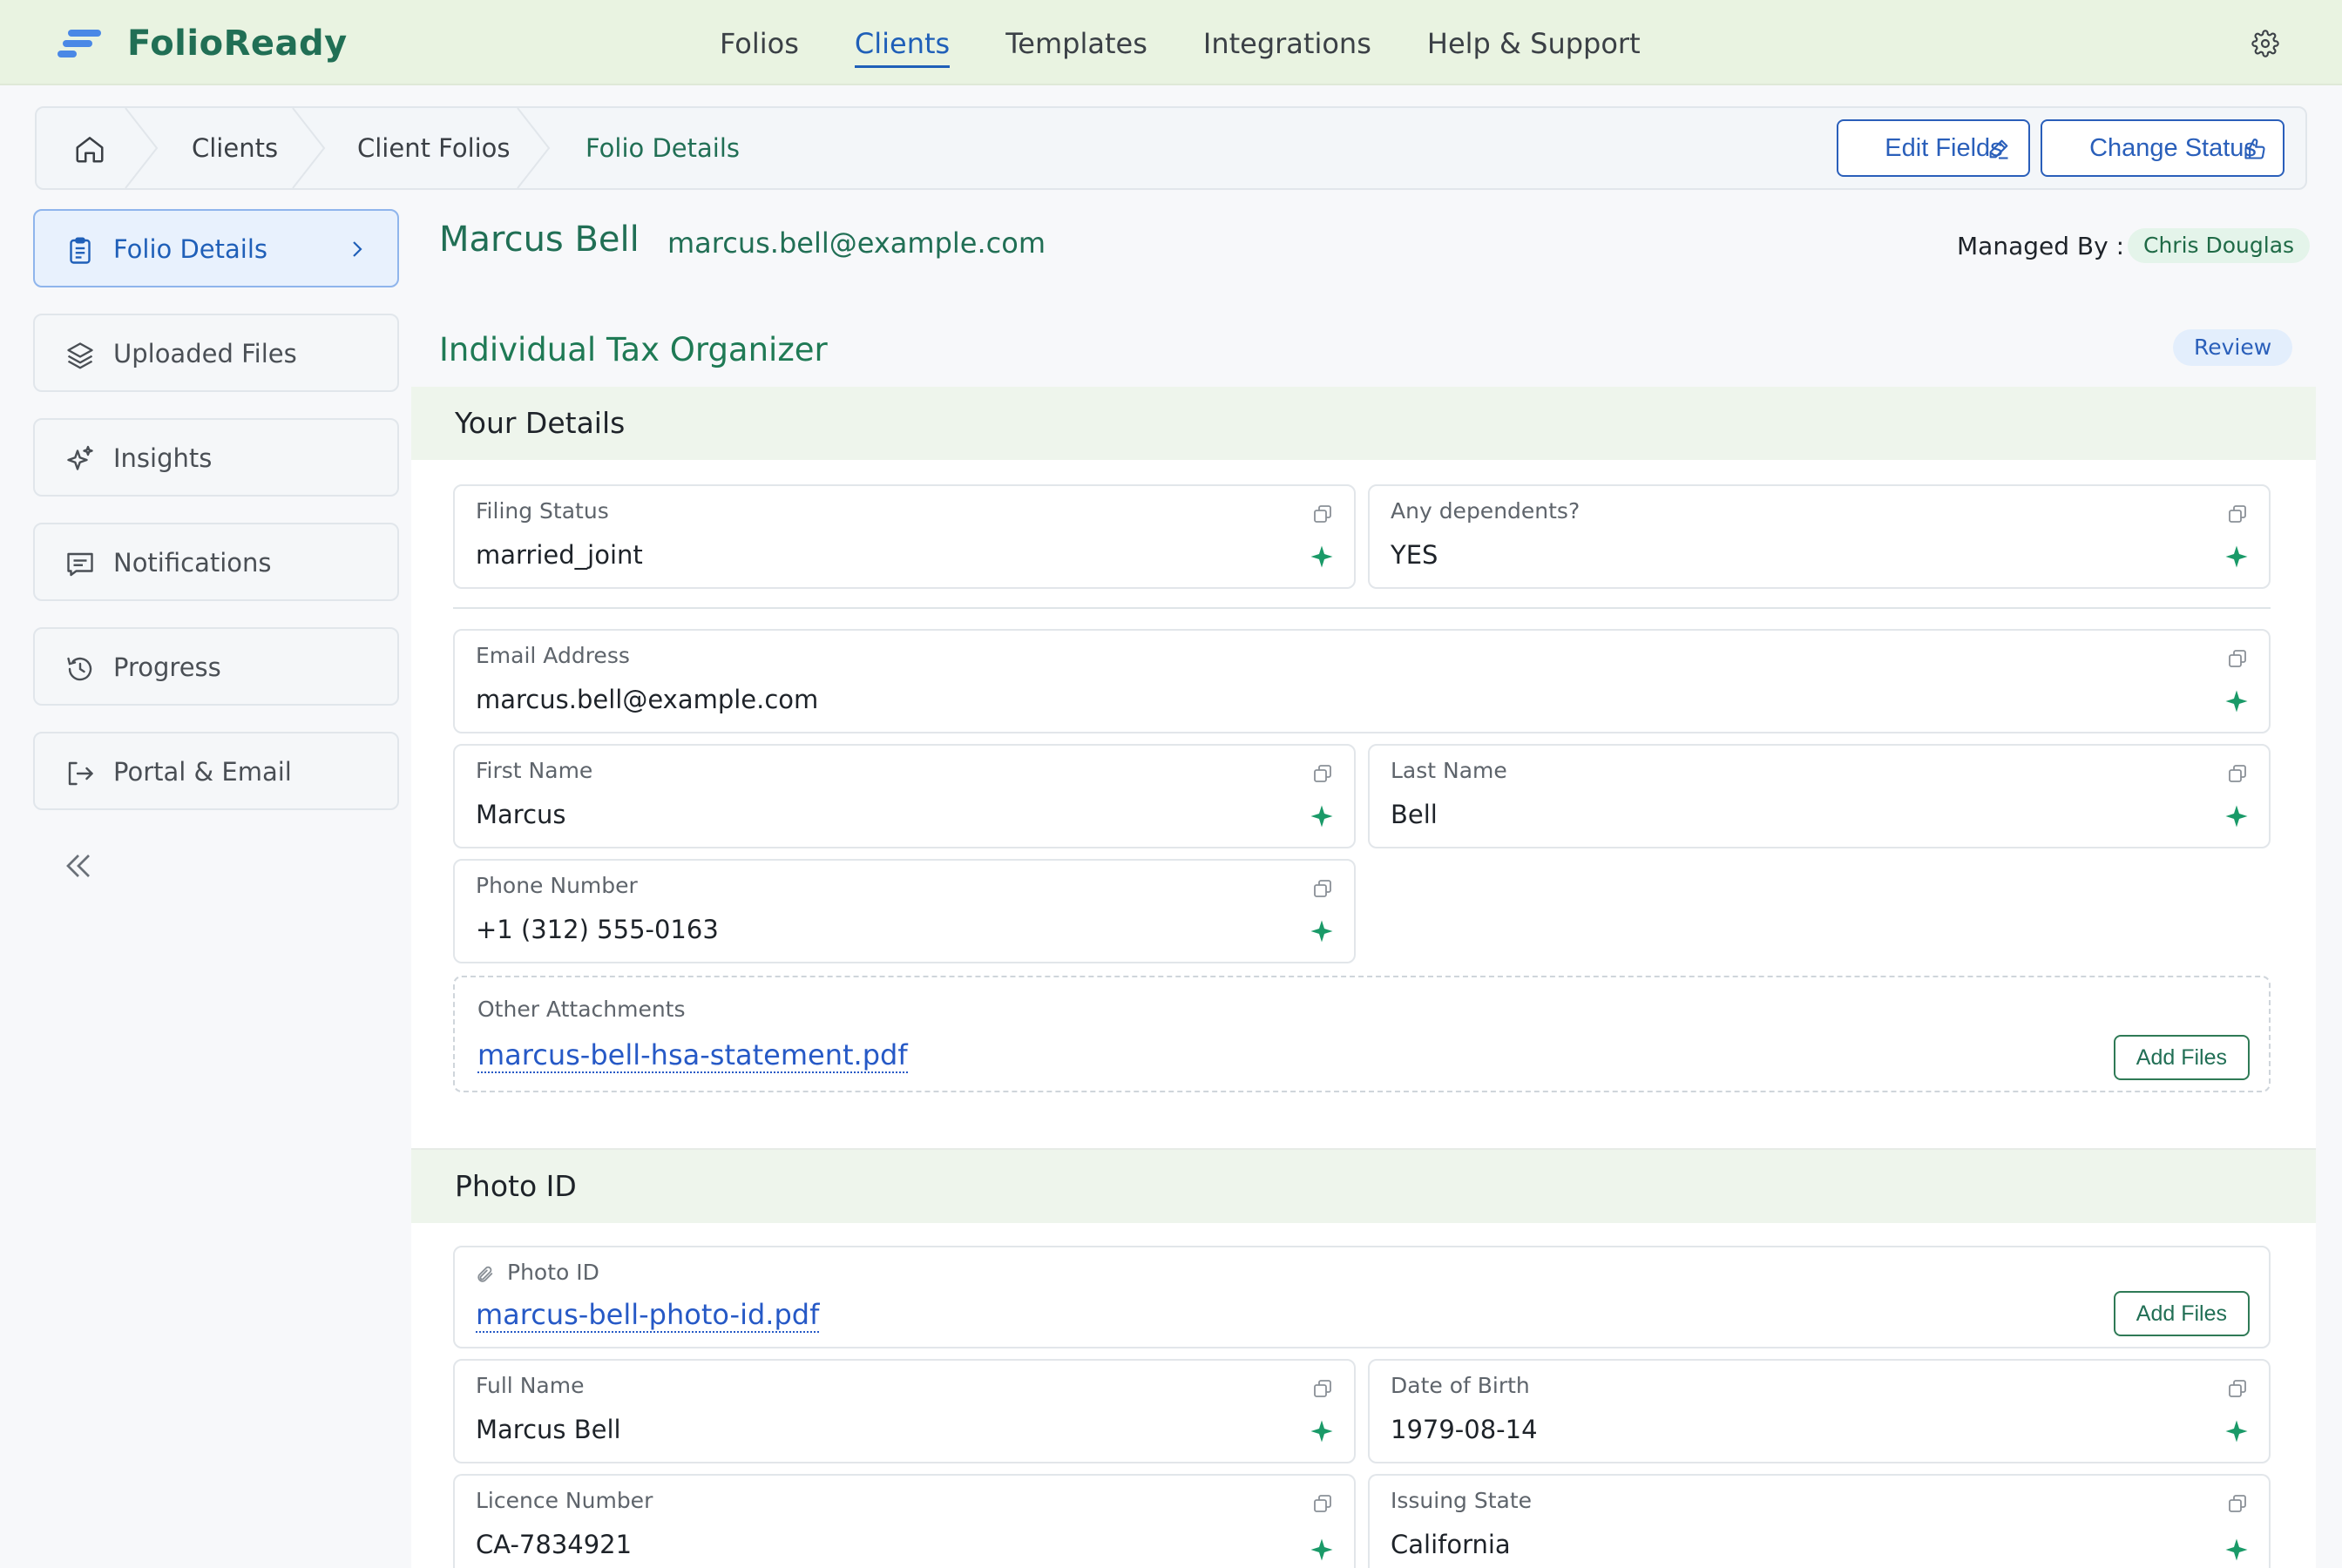 The width and height of the screenshot is (2342, 1568). Describe the element at coordinates (1451, 1545) in the screenshot. I see `field-value: California` at that location.